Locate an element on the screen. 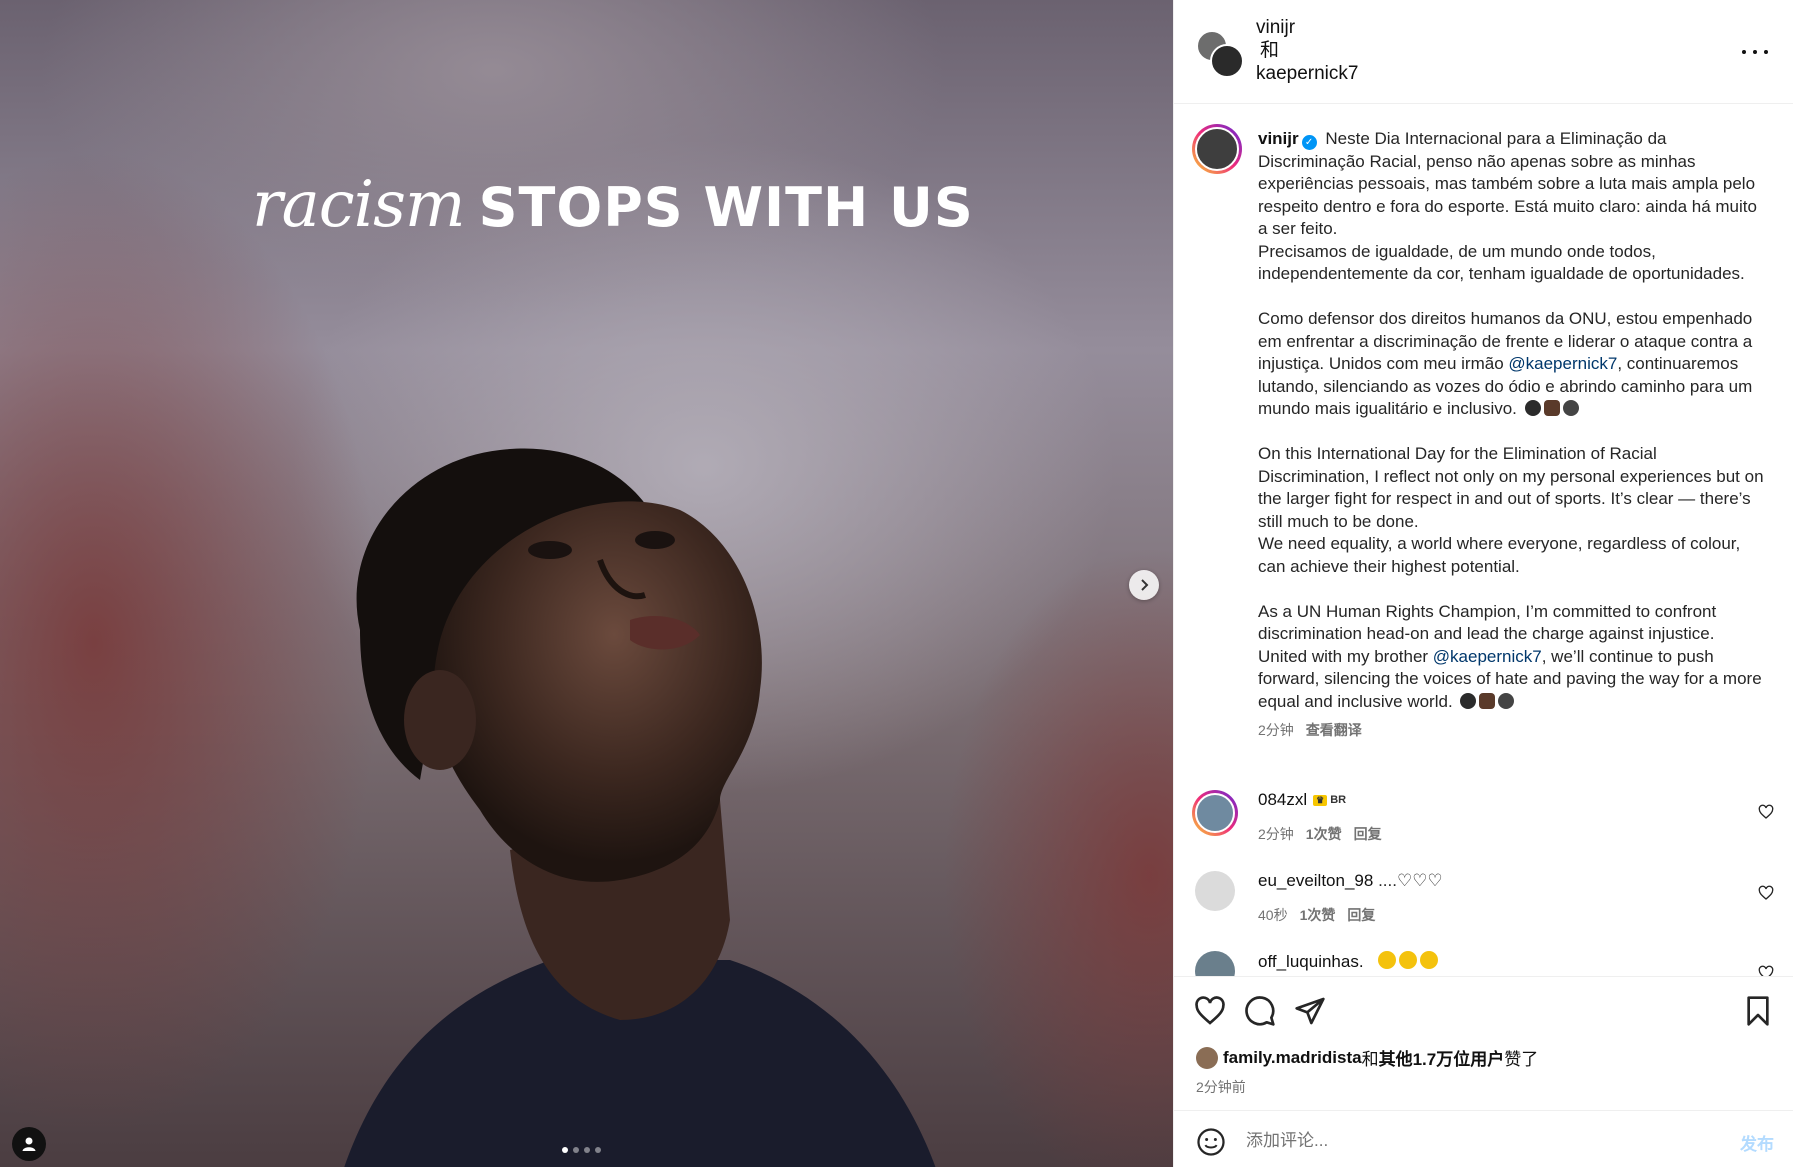  liker-username: family.madridista is located at coordinates (1292, 1058).